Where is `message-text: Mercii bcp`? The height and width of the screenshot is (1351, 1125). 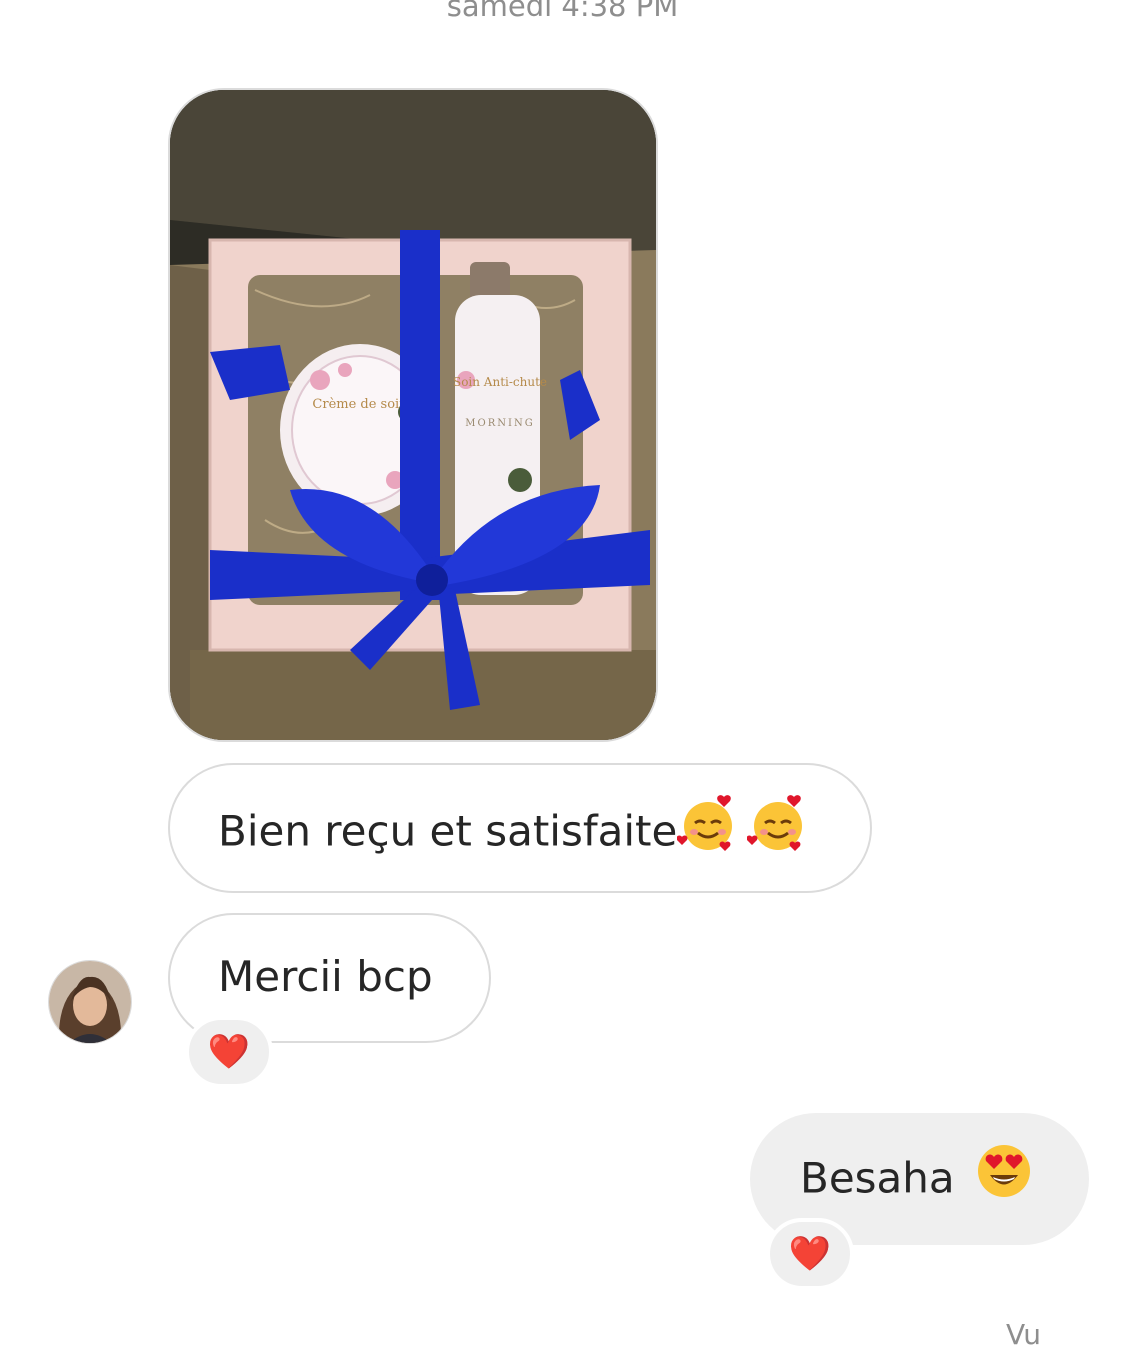 message-text: Mercii bcp is located at coordinates (325, 976).